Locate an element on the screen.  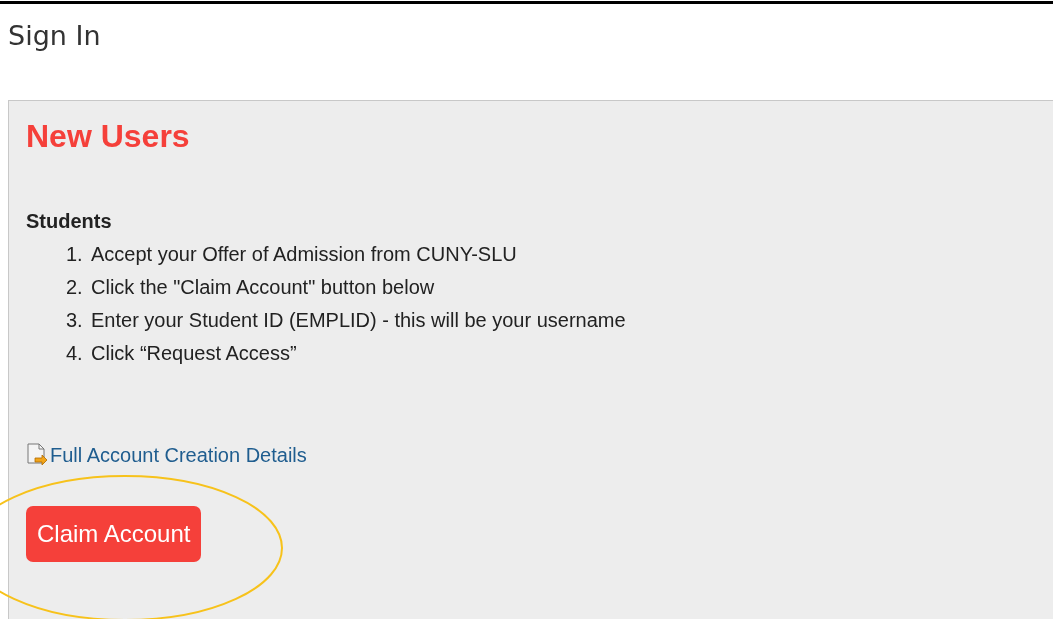
claim-account-button: Claim Account is located at coordinates (114, 534).